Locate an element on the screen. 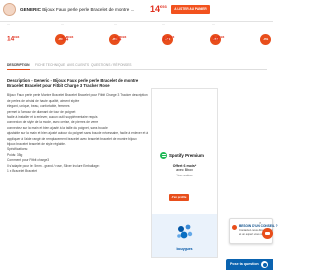 The height and width of the screenshot is (270, 320). tab-technical-sheet: FICHE TECHNIQUE is located at coordinates (50, 65).